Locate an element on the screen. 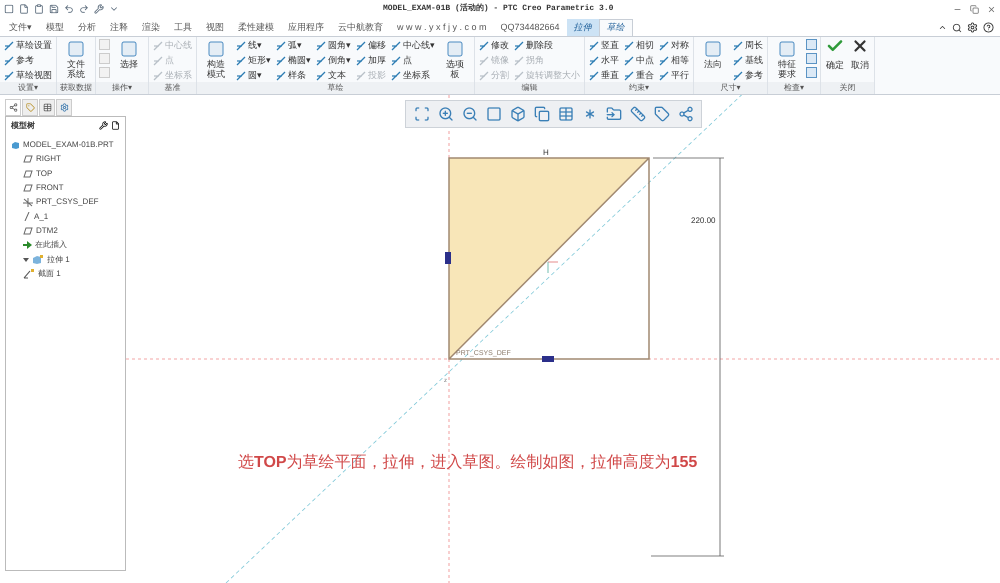 Image resolution: width=1000 pixels, height=583 pixels. group-label: 操作▾ is located at coordinates (122, 88).